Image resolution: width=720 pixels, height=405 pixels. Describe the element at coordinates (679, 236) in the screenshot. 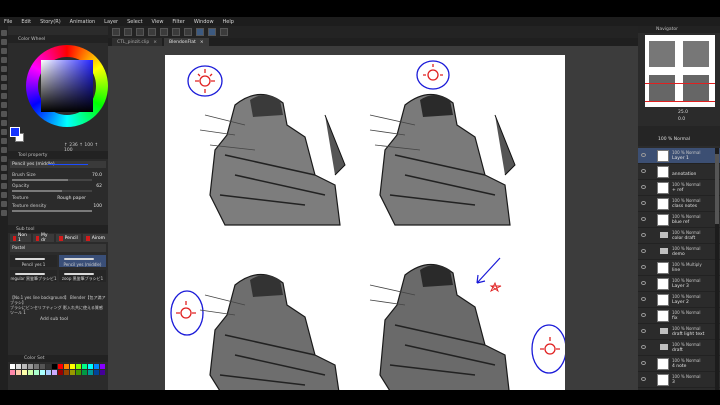

I see `layer-row: 100 % Normal color draft` at that location.